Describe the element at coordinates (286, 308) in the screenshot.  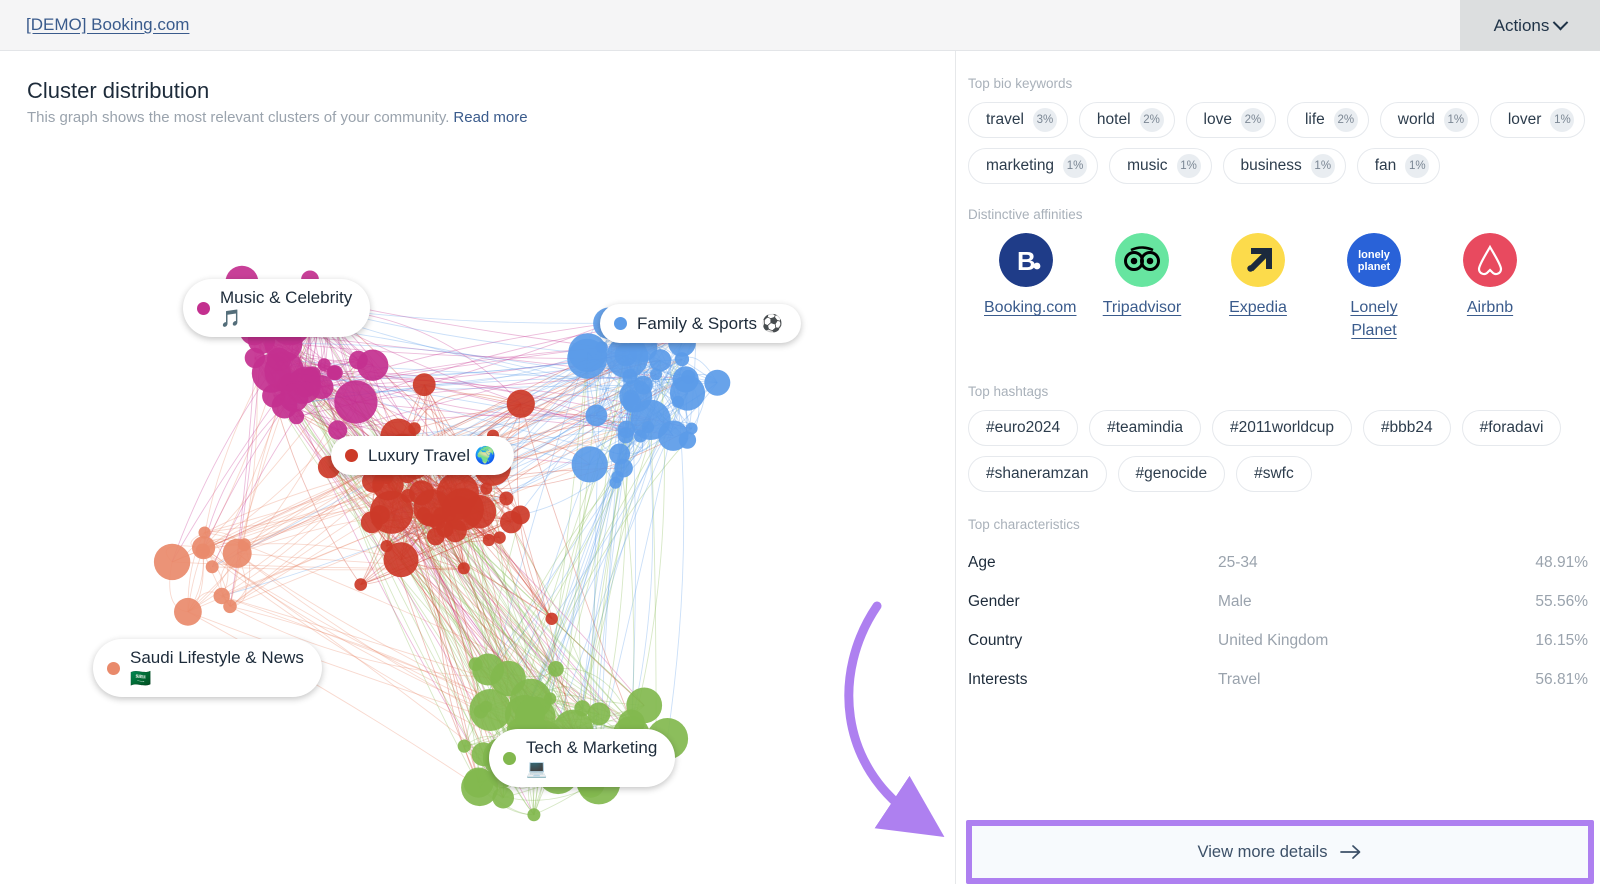
I see `cluster-label-text: Music & Celebrity 🎵` at that location.